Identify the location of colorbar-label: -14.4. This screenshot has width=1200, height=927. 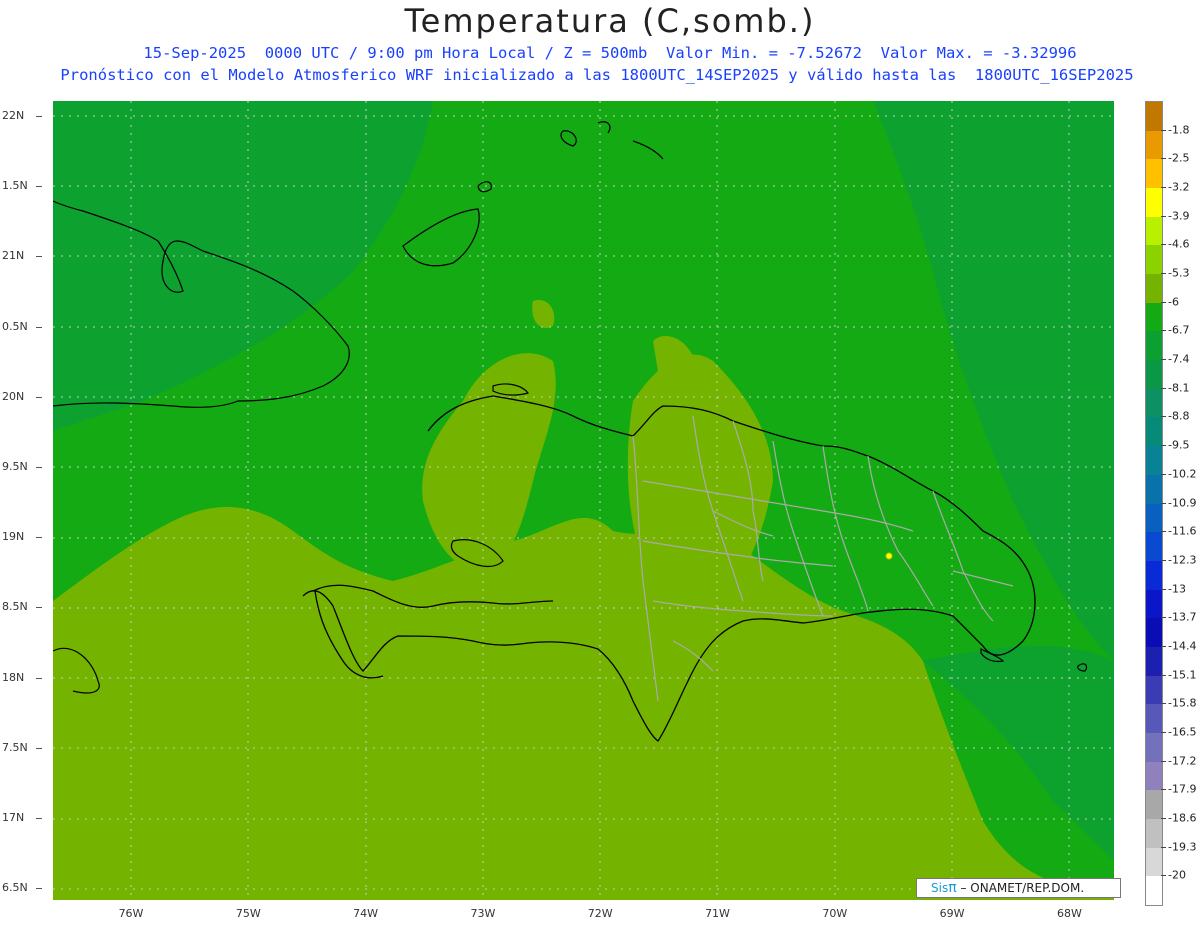
(1182, 646).